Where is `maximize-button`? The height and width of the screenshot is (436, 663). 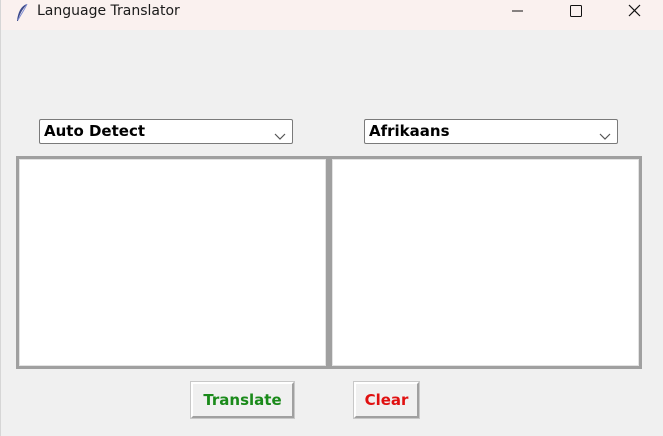
maximize-button is located at coordinates (575, 15).